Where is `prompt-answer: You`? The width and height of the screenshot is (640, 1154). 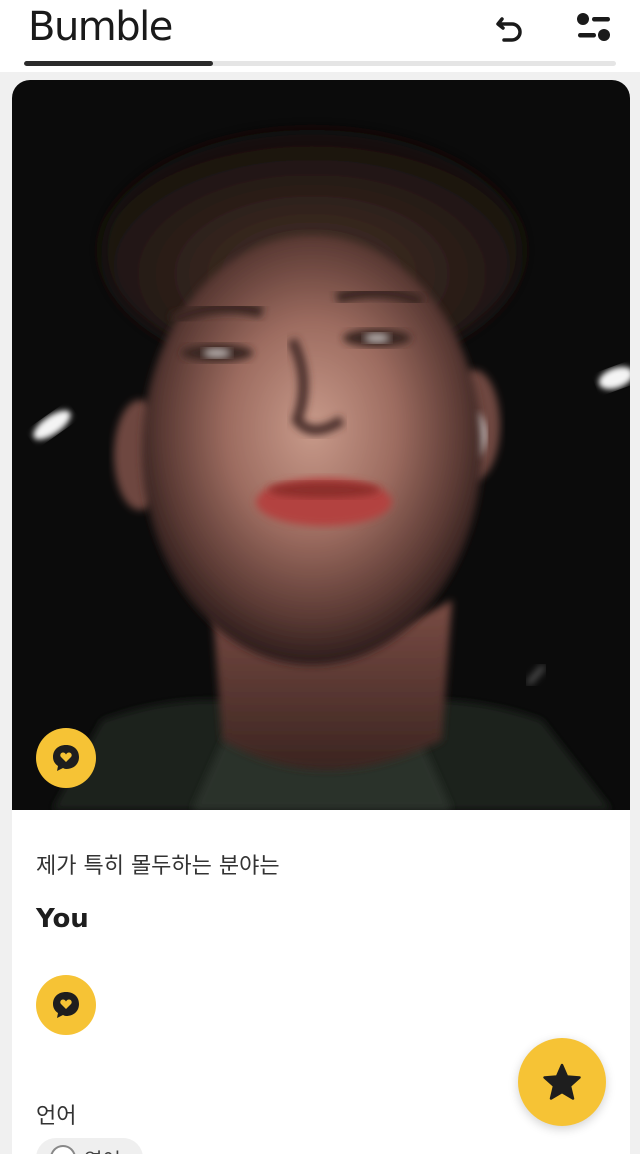 prompt-answer: You is located at coordinates (62, 919).